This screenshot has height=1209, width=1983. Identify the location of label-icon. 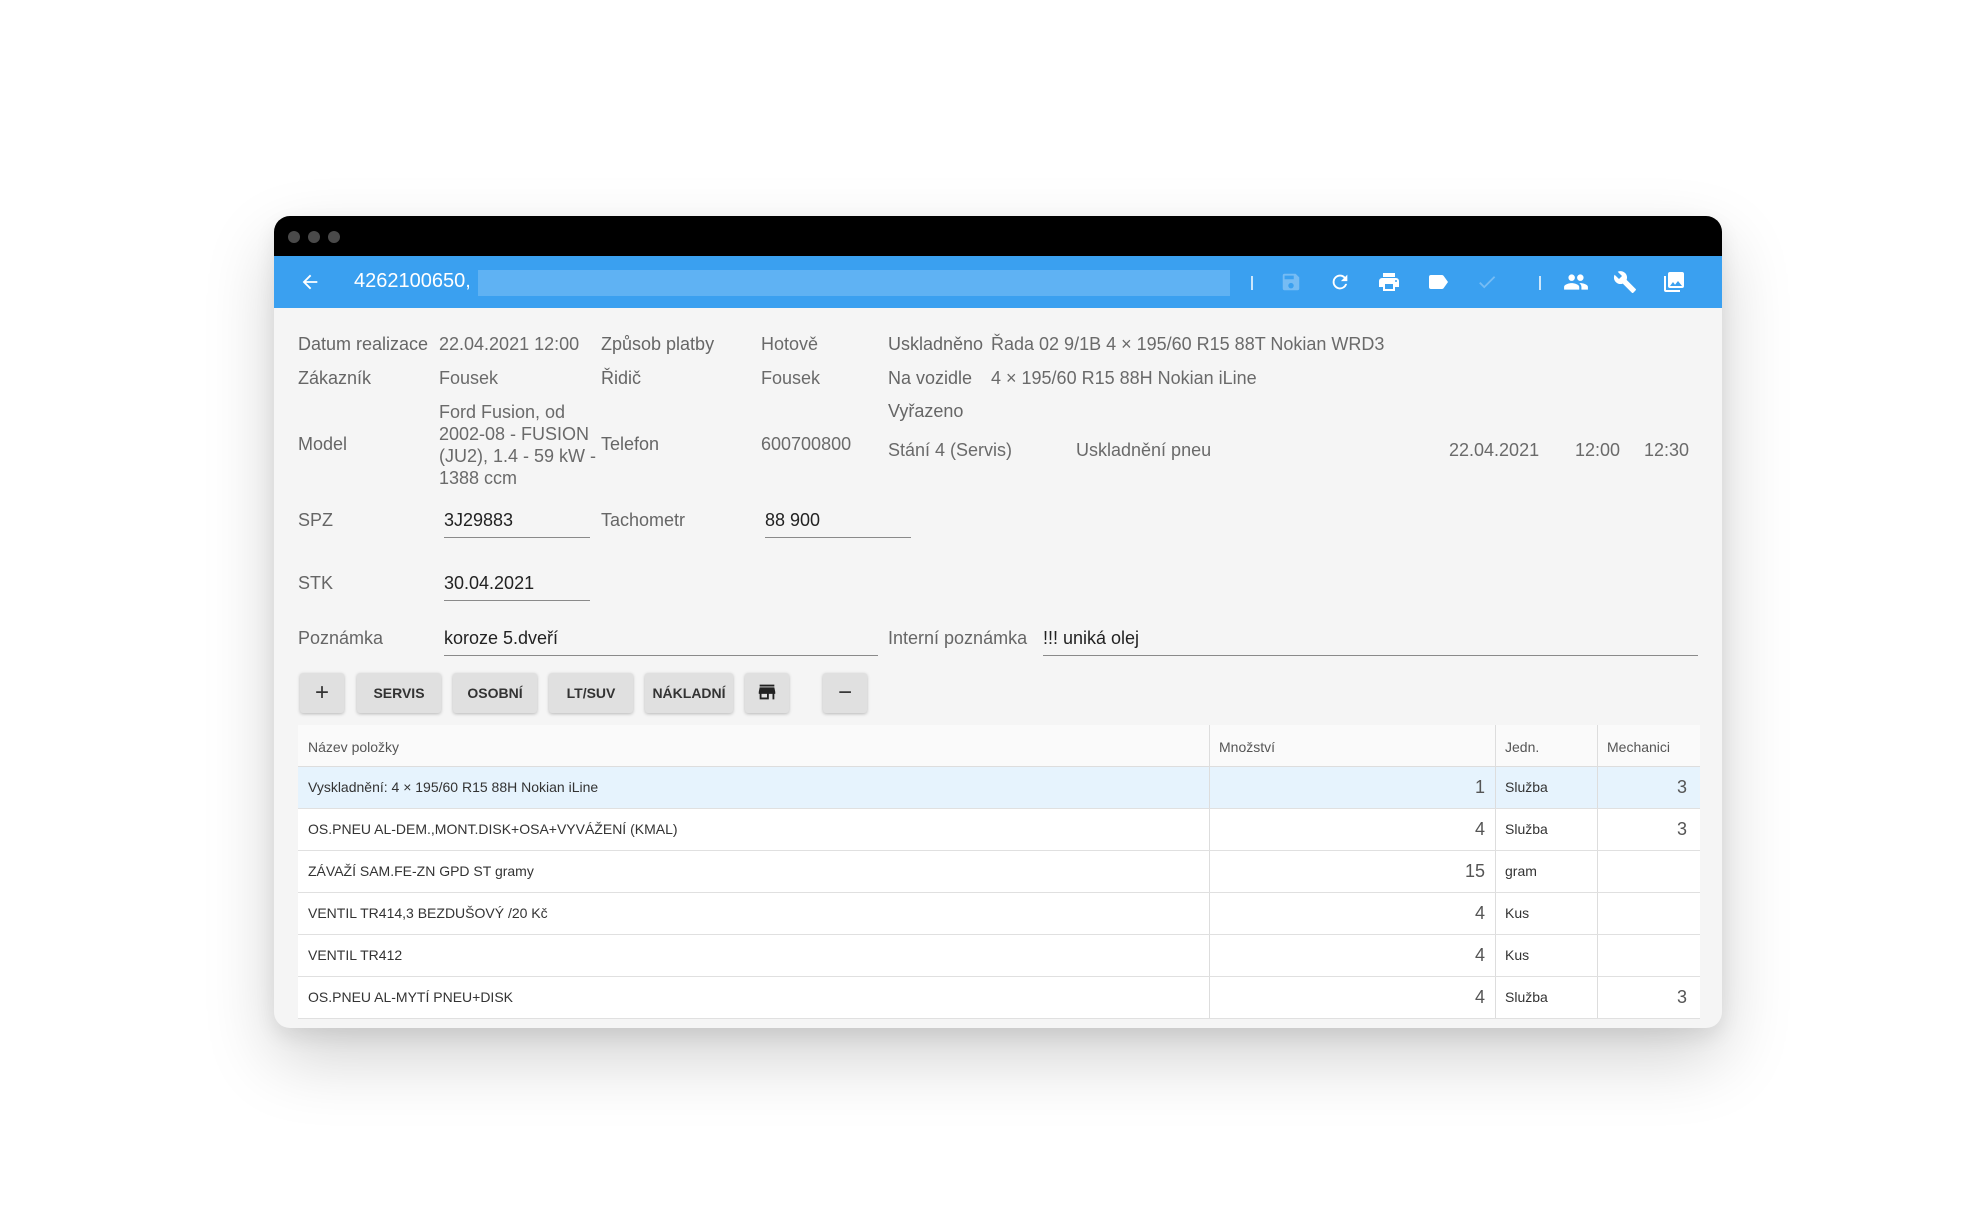
(1438, 282).